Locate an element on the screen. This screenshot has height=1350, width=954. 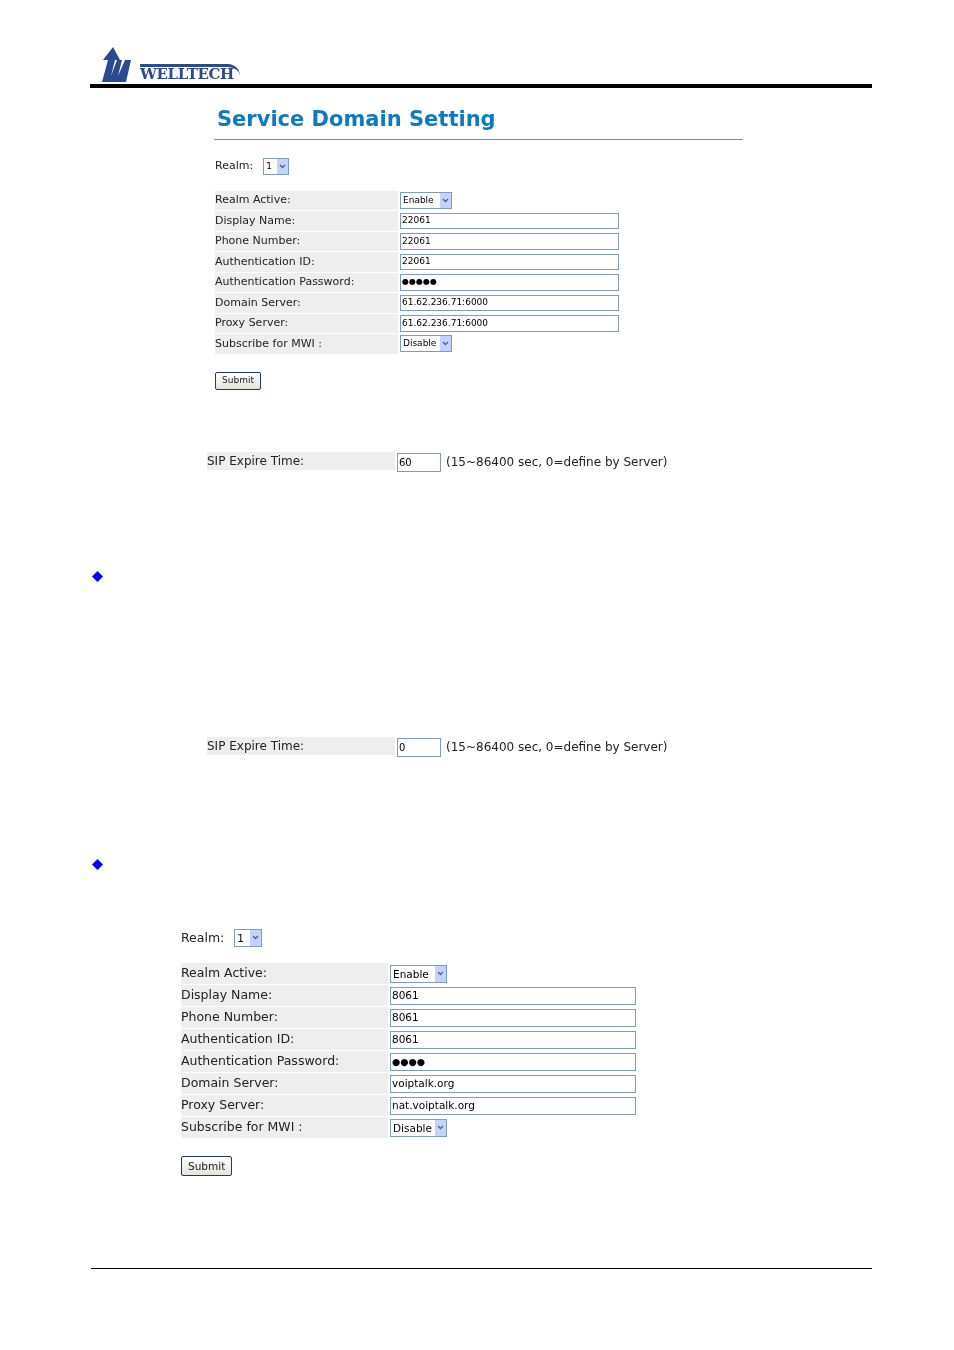
page-title: Service Domain Setting is located at coordinates (356, 119).